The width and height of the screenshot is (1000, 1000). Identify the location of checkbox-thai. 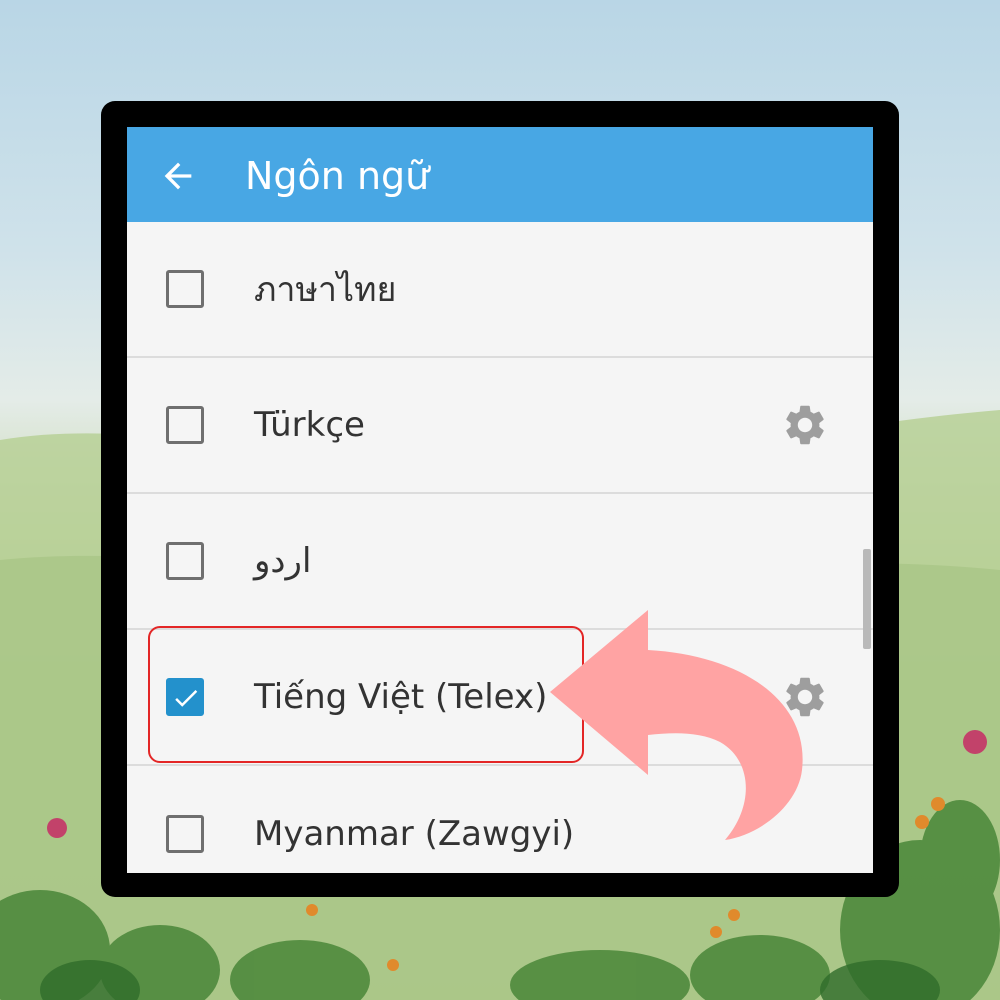
(185, 289).